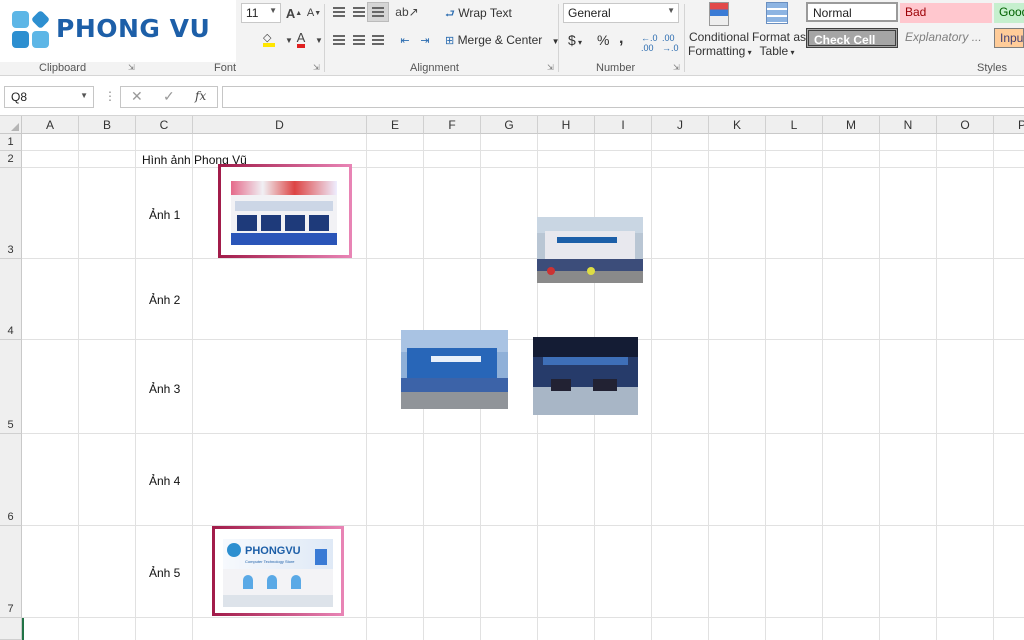  I want to click on select-all-button, so click(11, 125).